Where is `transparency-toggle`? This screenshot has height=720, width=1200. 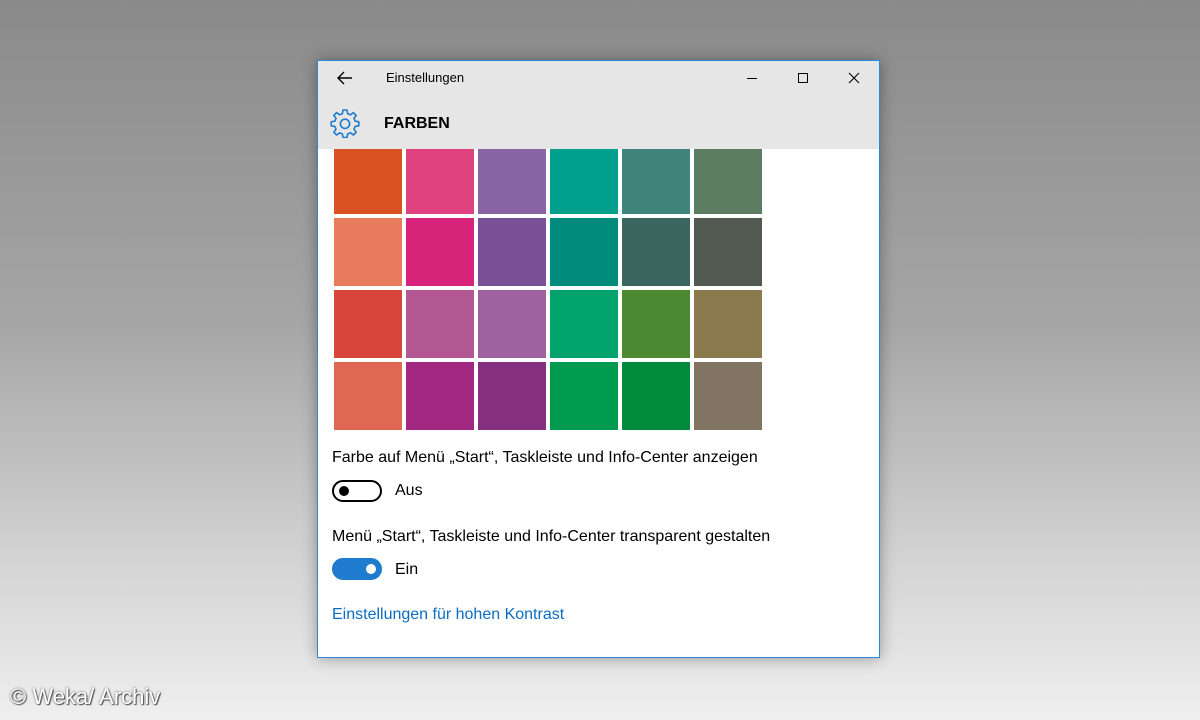 transparency-toggle is located at coordinates (357, 569).